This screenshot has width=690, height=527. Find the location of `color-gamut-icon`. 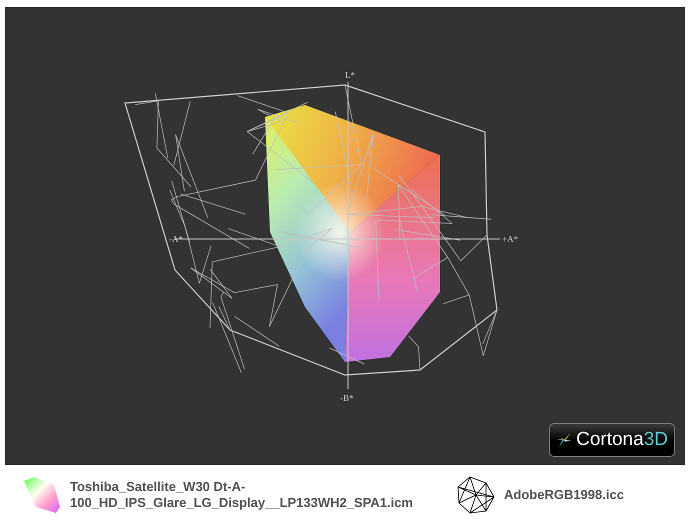

color-gamut-icon is located at coordinates (42, 495).